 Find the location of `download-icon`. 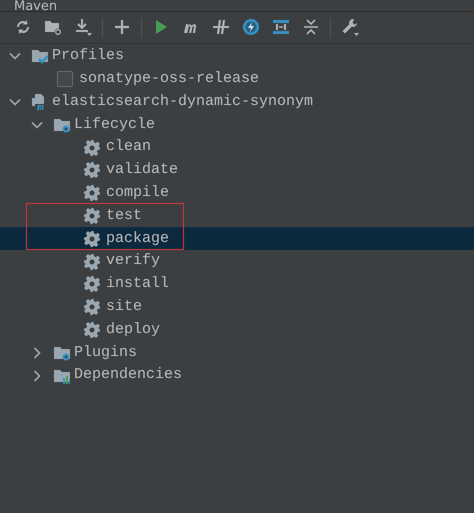

download-icon is located at coordinates (83, 27).